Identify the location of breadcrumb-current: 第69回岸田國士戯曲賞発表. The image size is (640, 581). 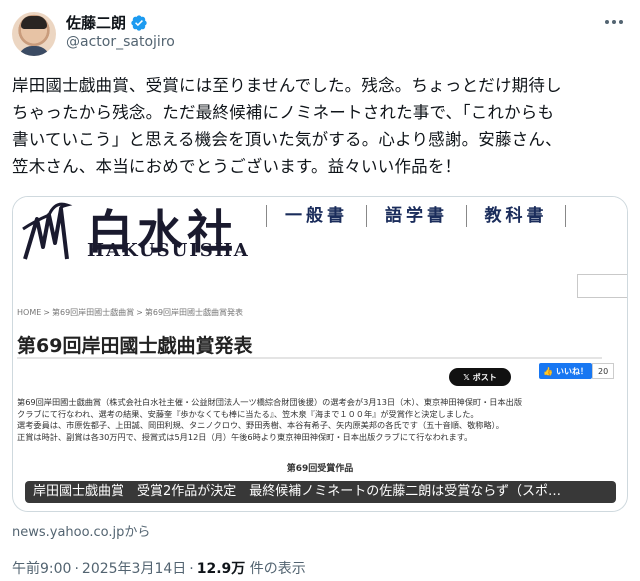
(194, 312).